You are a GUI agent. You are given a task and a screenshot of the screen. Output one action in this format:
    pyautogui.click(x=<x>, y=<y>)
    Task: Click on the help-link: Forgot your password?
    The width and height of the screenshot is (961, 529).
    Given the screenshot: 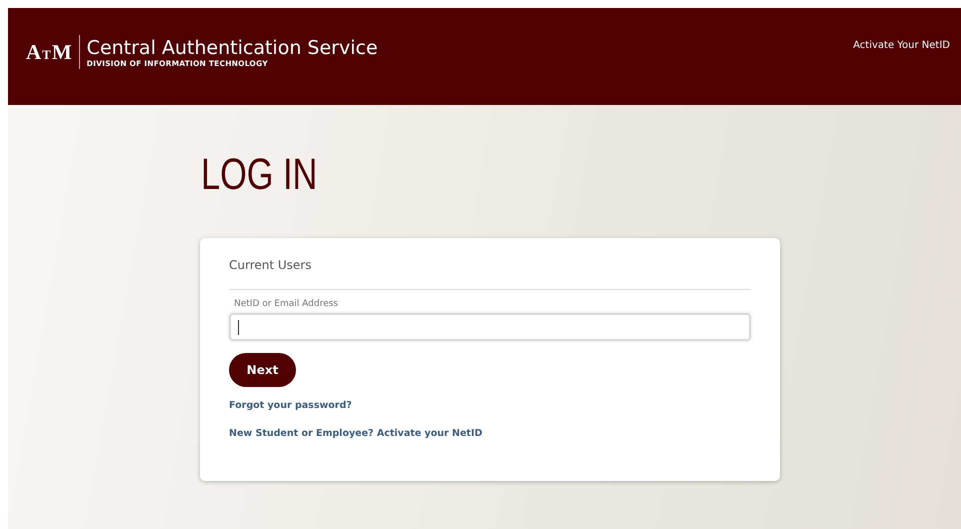 What is the action you would take?
    pyautogui.click(x=290, y=405)
    